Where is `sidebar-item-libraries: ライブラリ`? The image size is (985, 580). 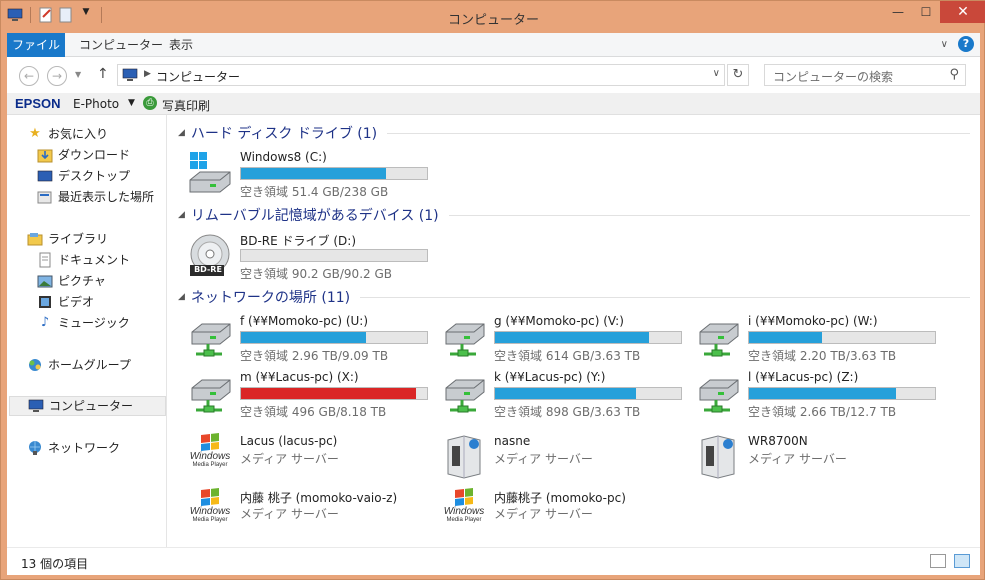 sidebar-item-libraries: ライブラリ is located at coordinates (67, 239).